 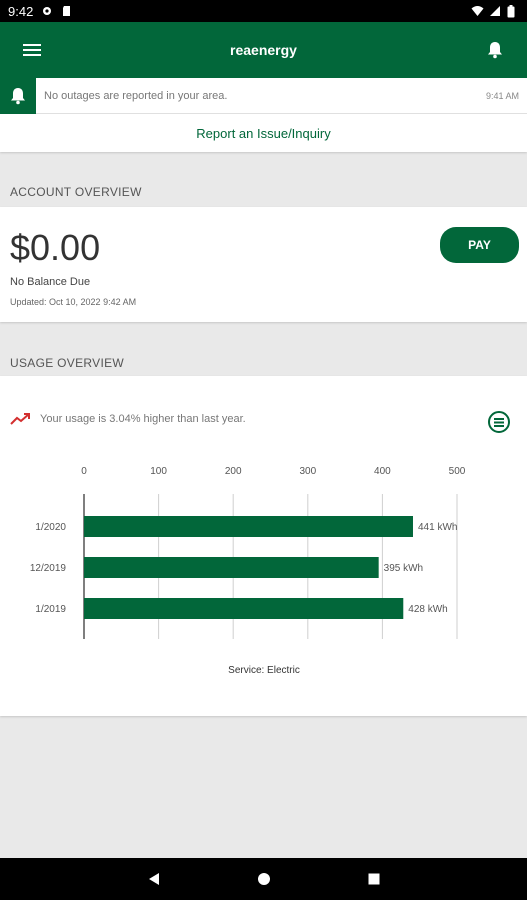 I want to click on back-button, so click(x=154, y=879).